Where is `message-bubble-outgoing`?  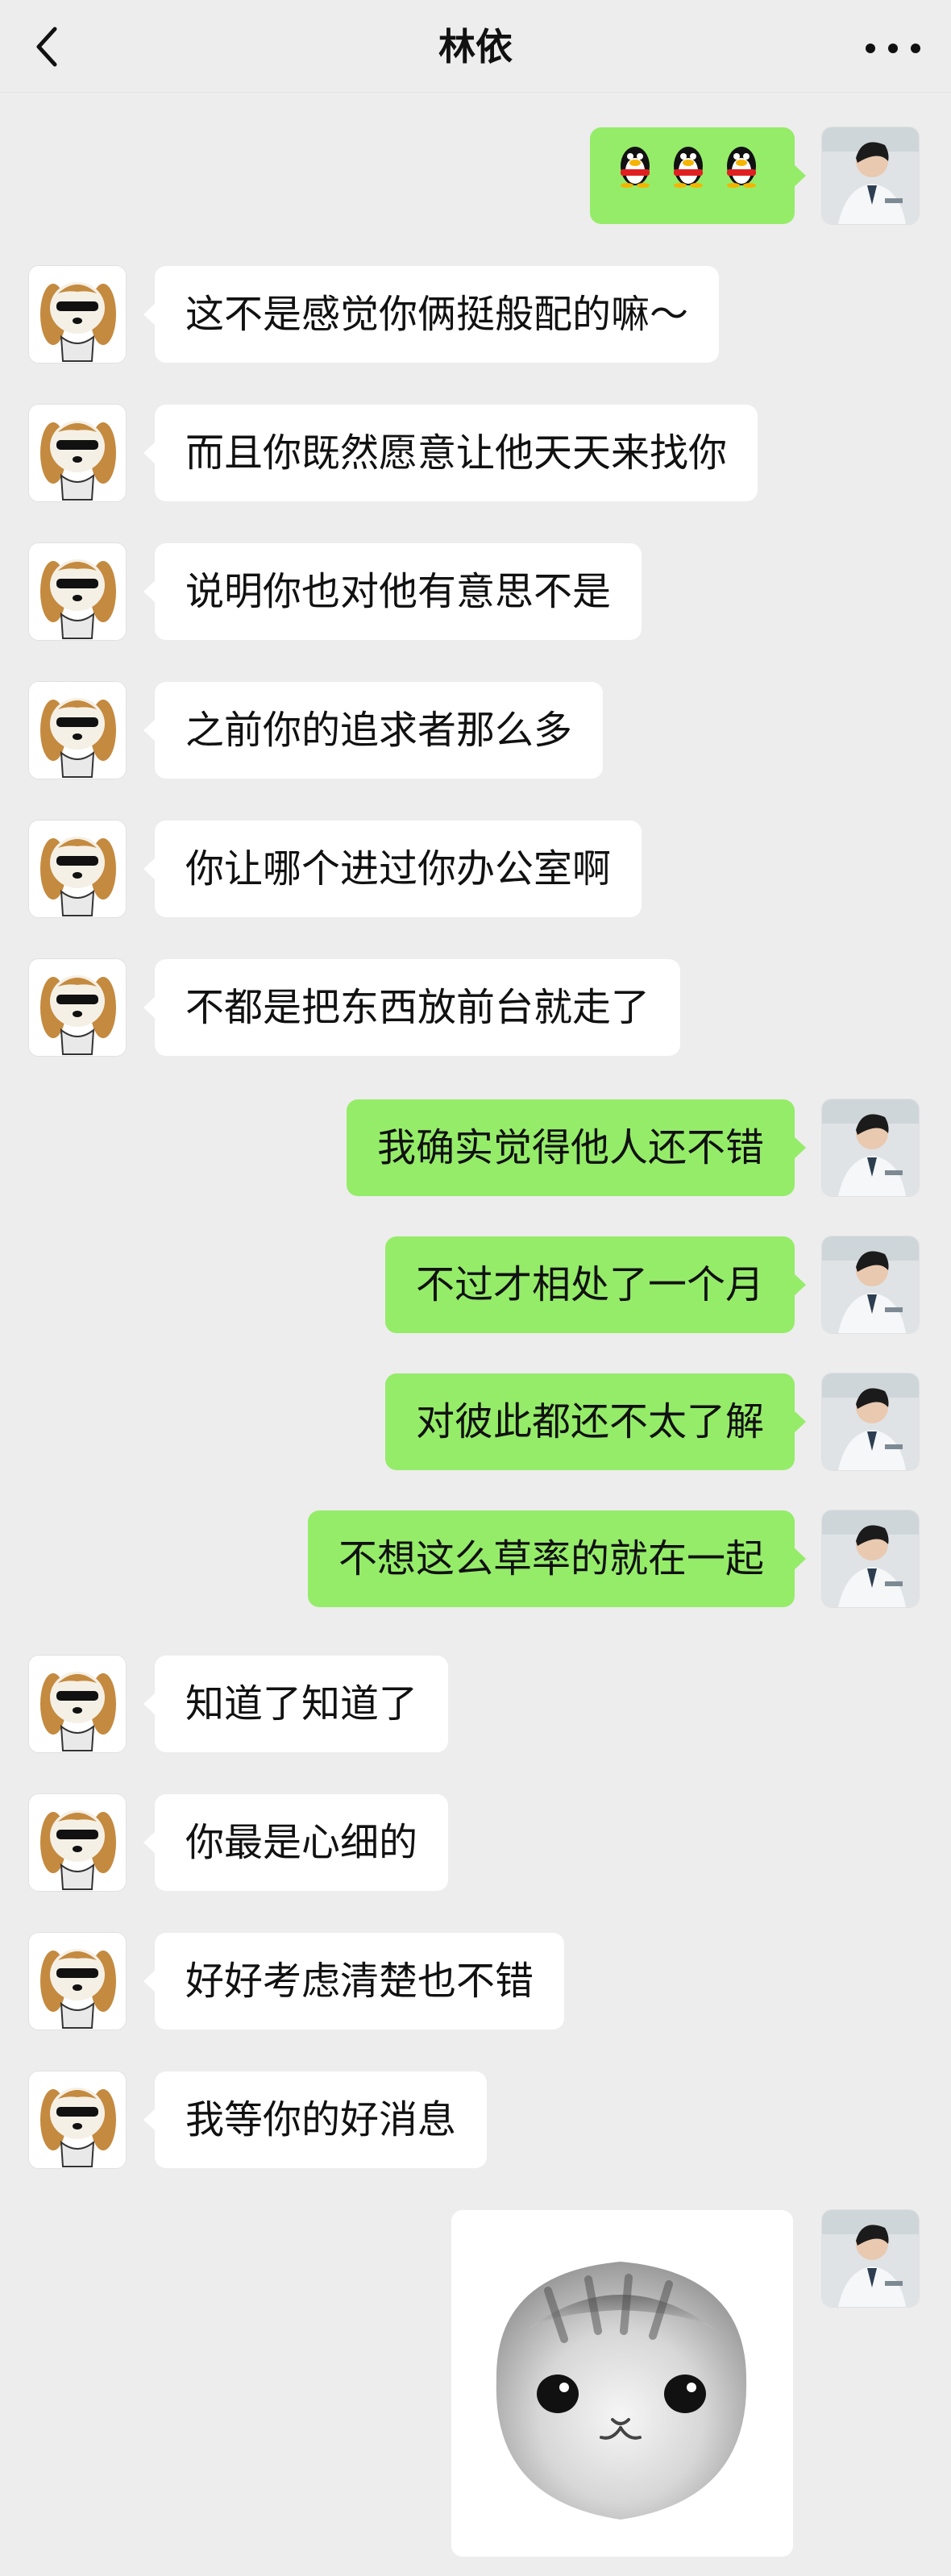 message-bubble-outgoing is located at coordinates (698, 175).